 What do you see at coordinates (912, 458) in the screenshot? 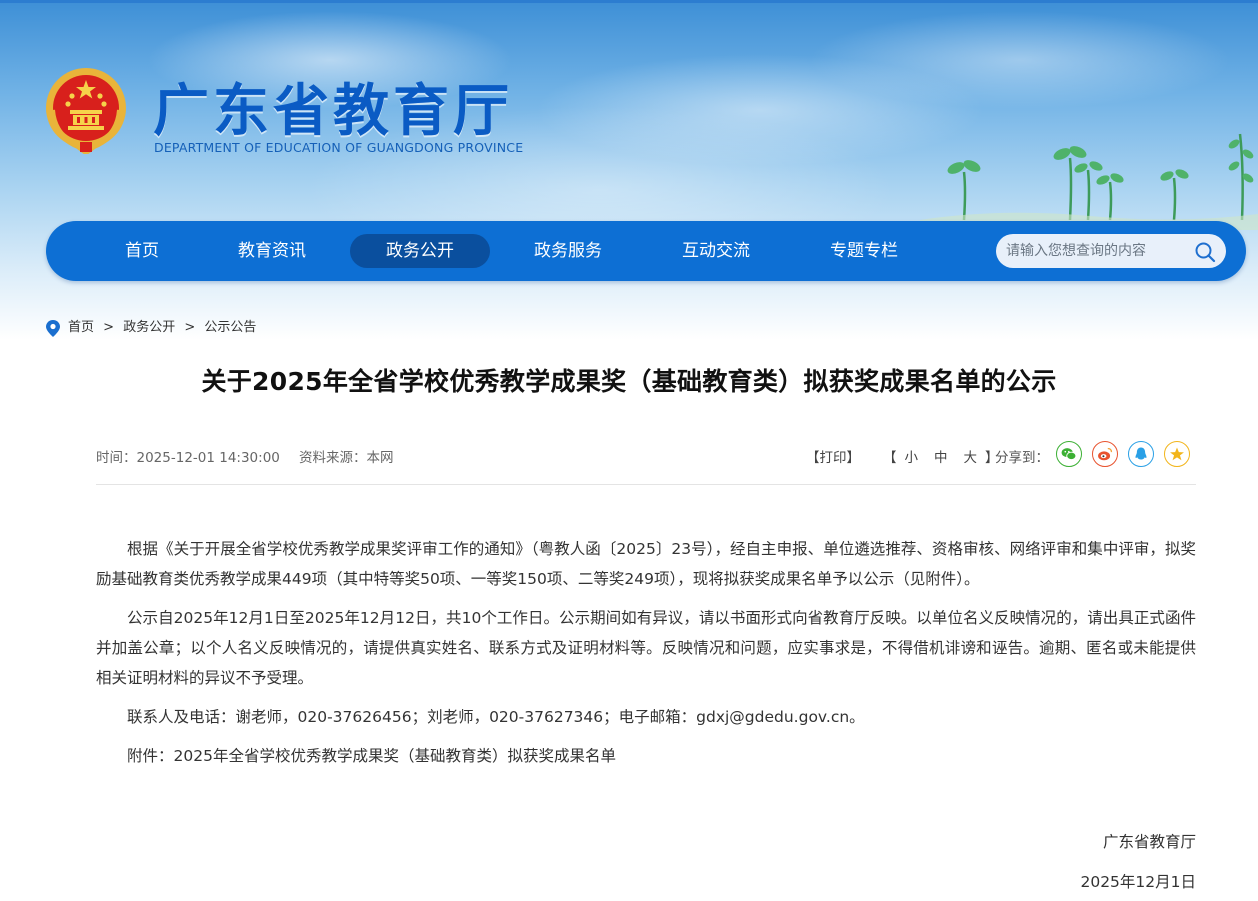
I see `font-size-small-button: 小` at bounding box center [912, 458].